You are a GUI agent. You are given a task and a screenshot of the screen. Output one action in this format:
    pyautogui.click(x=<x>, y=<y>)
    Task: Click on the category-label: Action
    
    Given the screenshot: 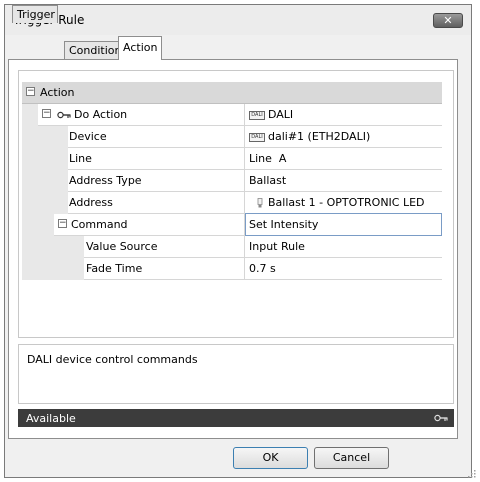 What is the action you would take?
    pyautogui.click(x=57, y=92)
    